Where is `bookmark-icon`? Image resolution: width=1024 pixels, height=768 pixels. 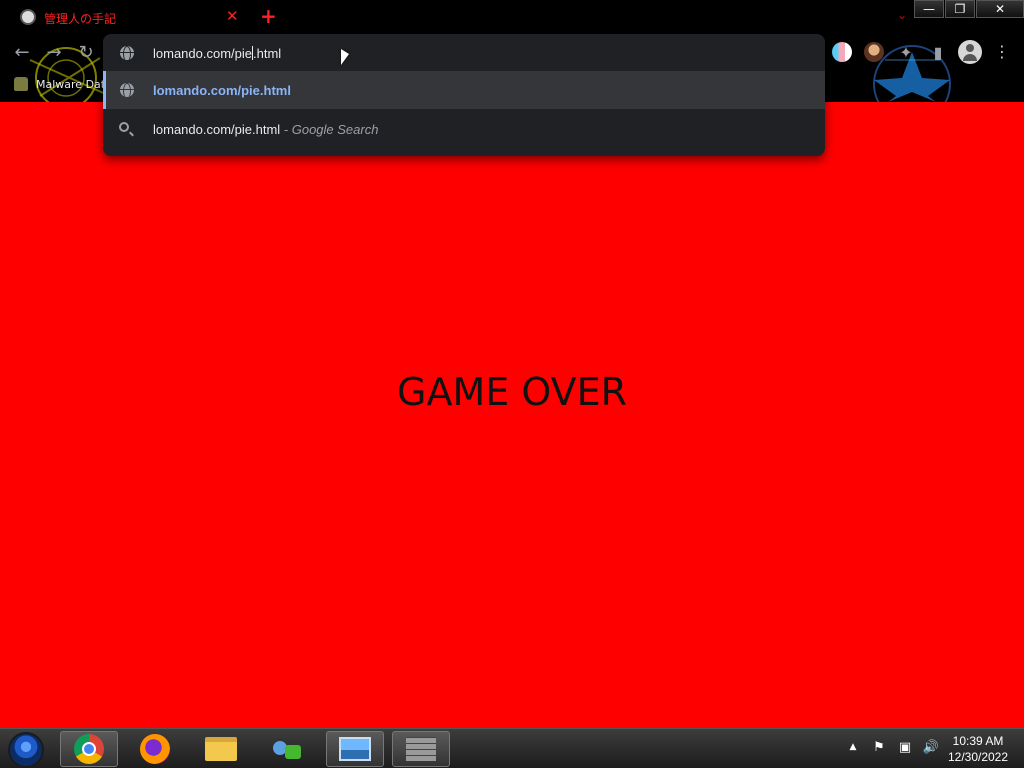
bookmark-icon is located at coordinates (21, 84).